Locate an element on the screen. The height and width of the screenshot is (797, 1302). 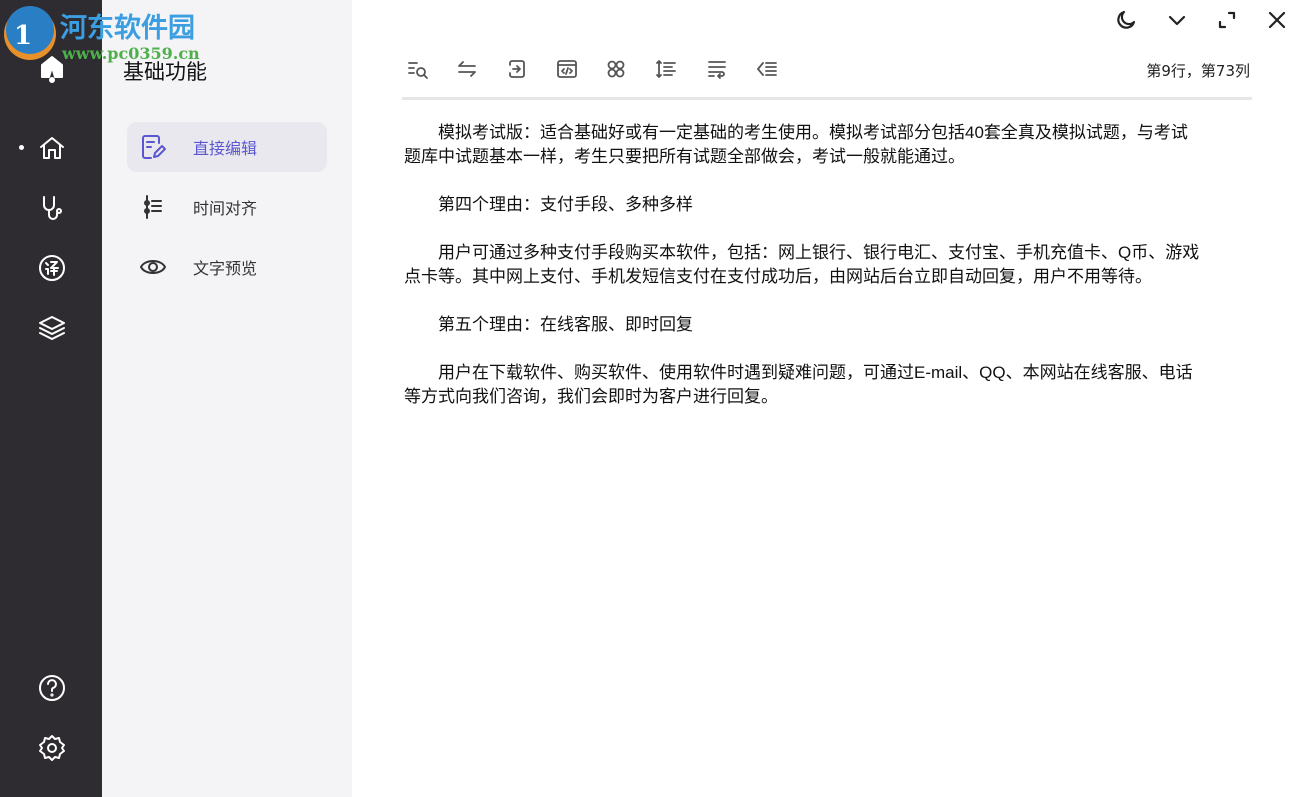
panel-item-time-align: 时间对齐 is located at coordinates (227, 207).